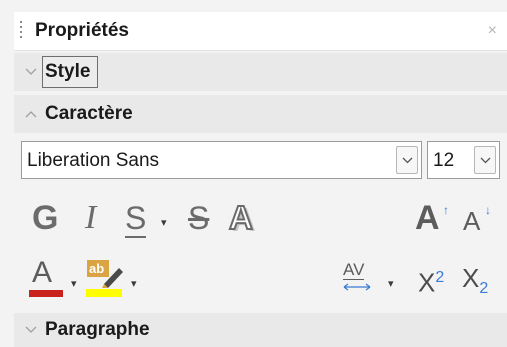  What do you see at coordinates (241, 217) in the screenshot?
I see `shadow-button: A` at bounding box center [241, 217].